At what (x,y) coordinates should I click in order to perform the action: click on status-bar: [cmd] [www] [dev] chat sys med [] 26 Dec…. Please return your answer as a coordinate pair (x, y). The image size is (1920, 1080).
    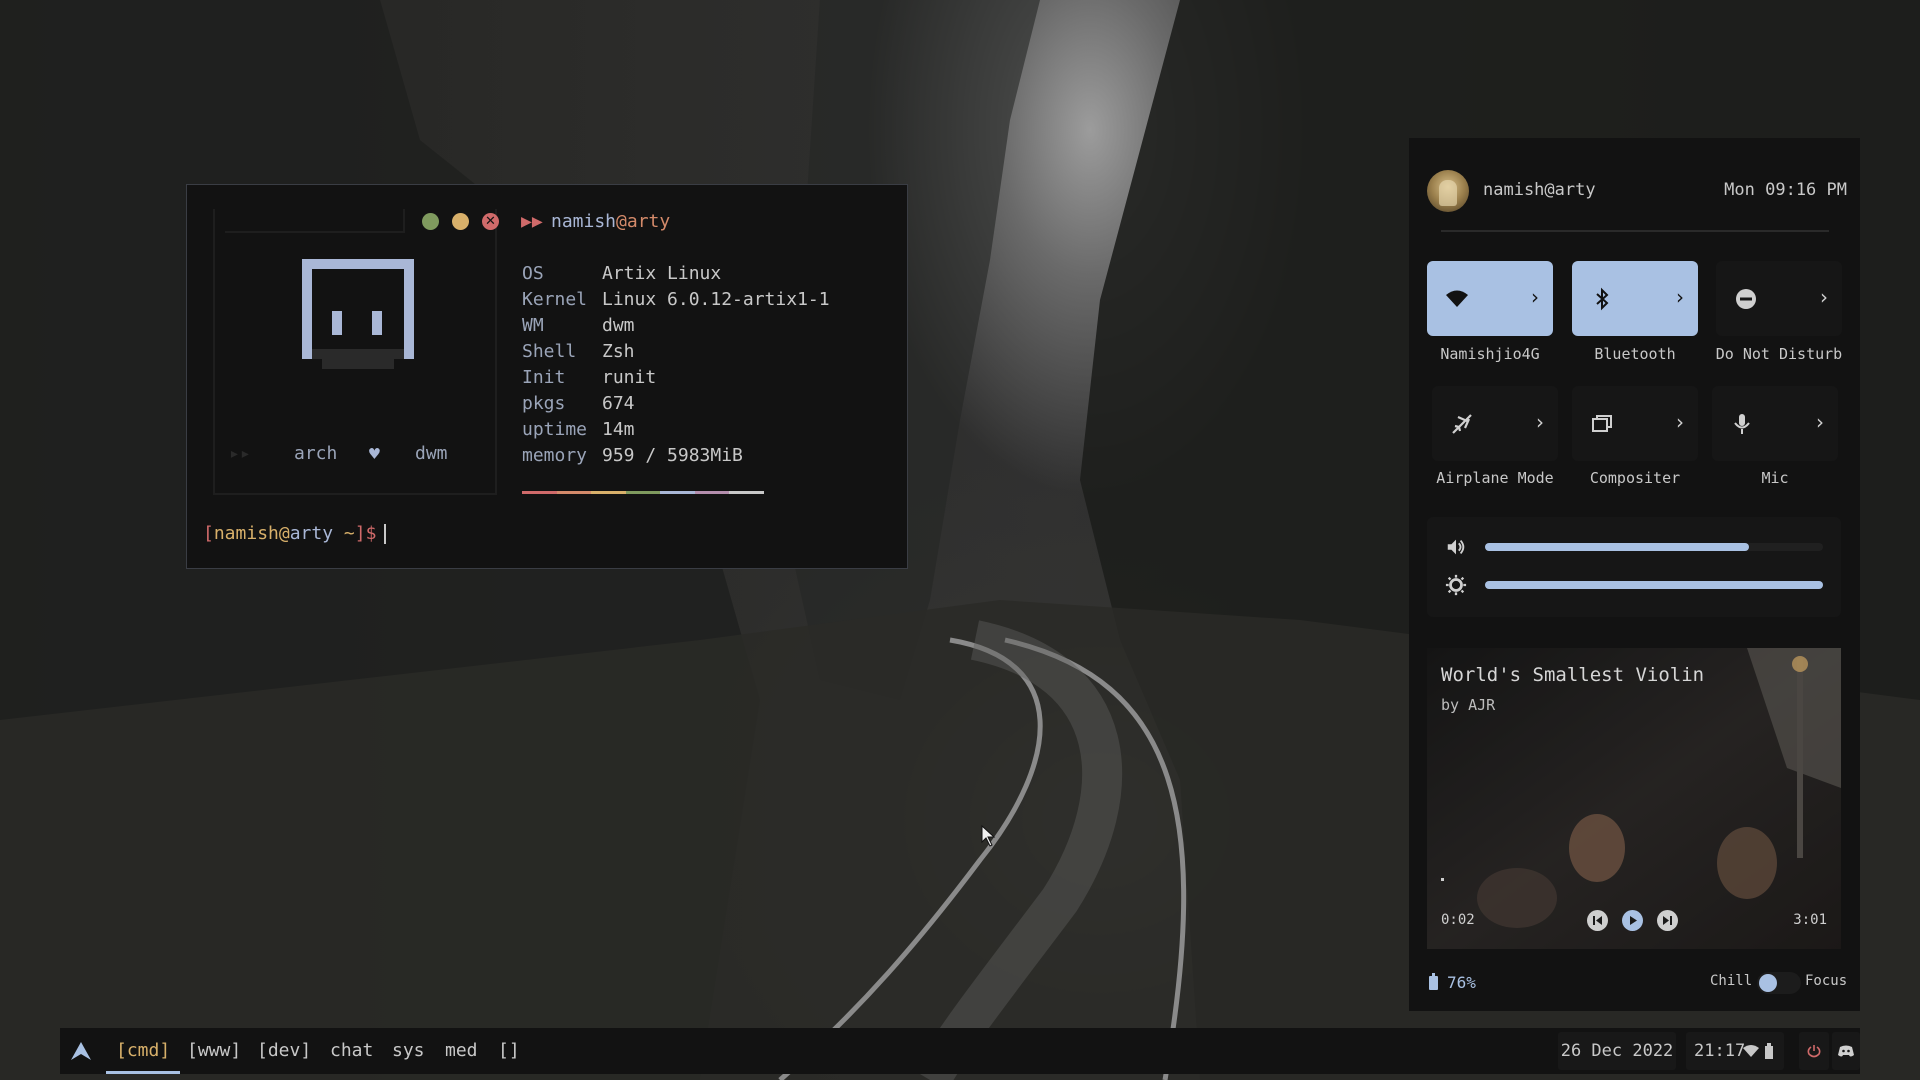
    Looking at the image, I should click on (960, 1051).